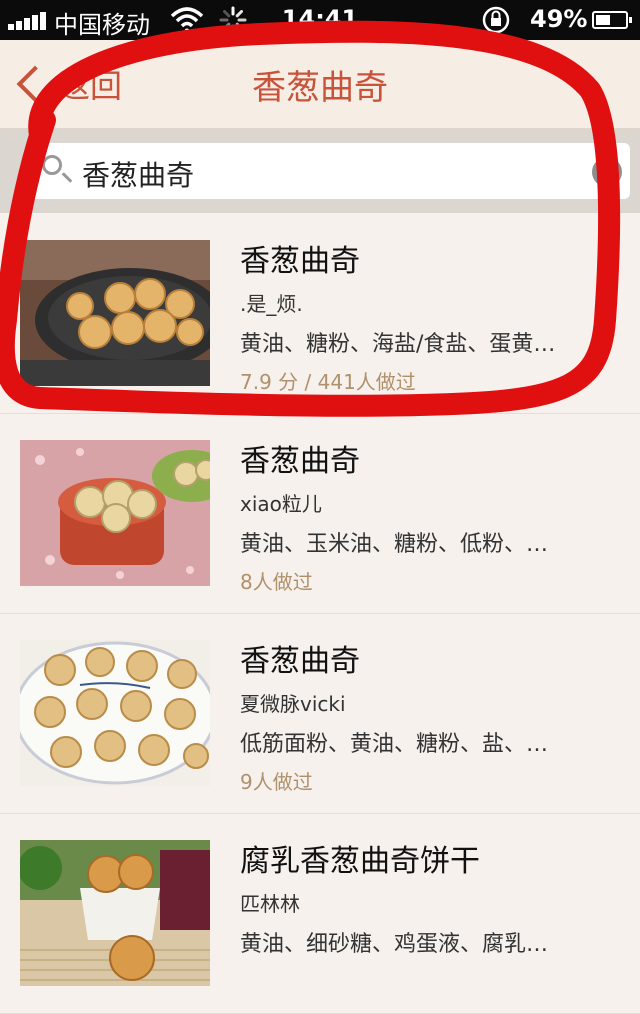 The image size is (640, 1014). I want to click on recipe-author: 匹林林, so click(270, 904).